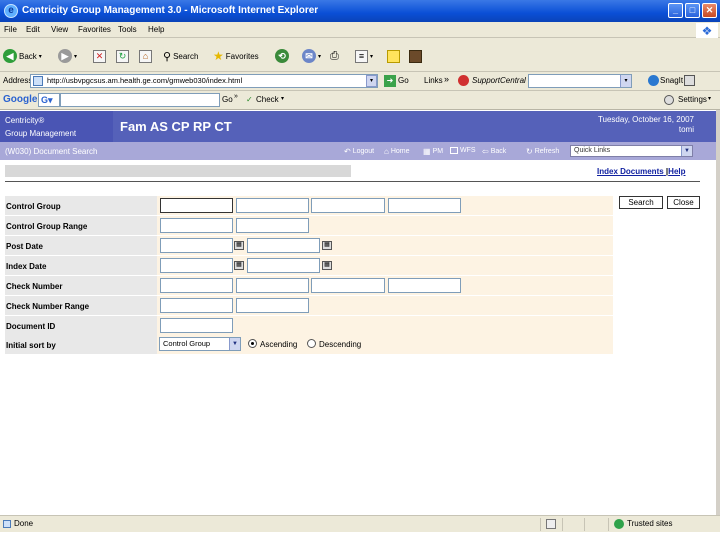 The width and height of the screenshot is (720, 540). I want to click on document-id-input, so click(196, 325).